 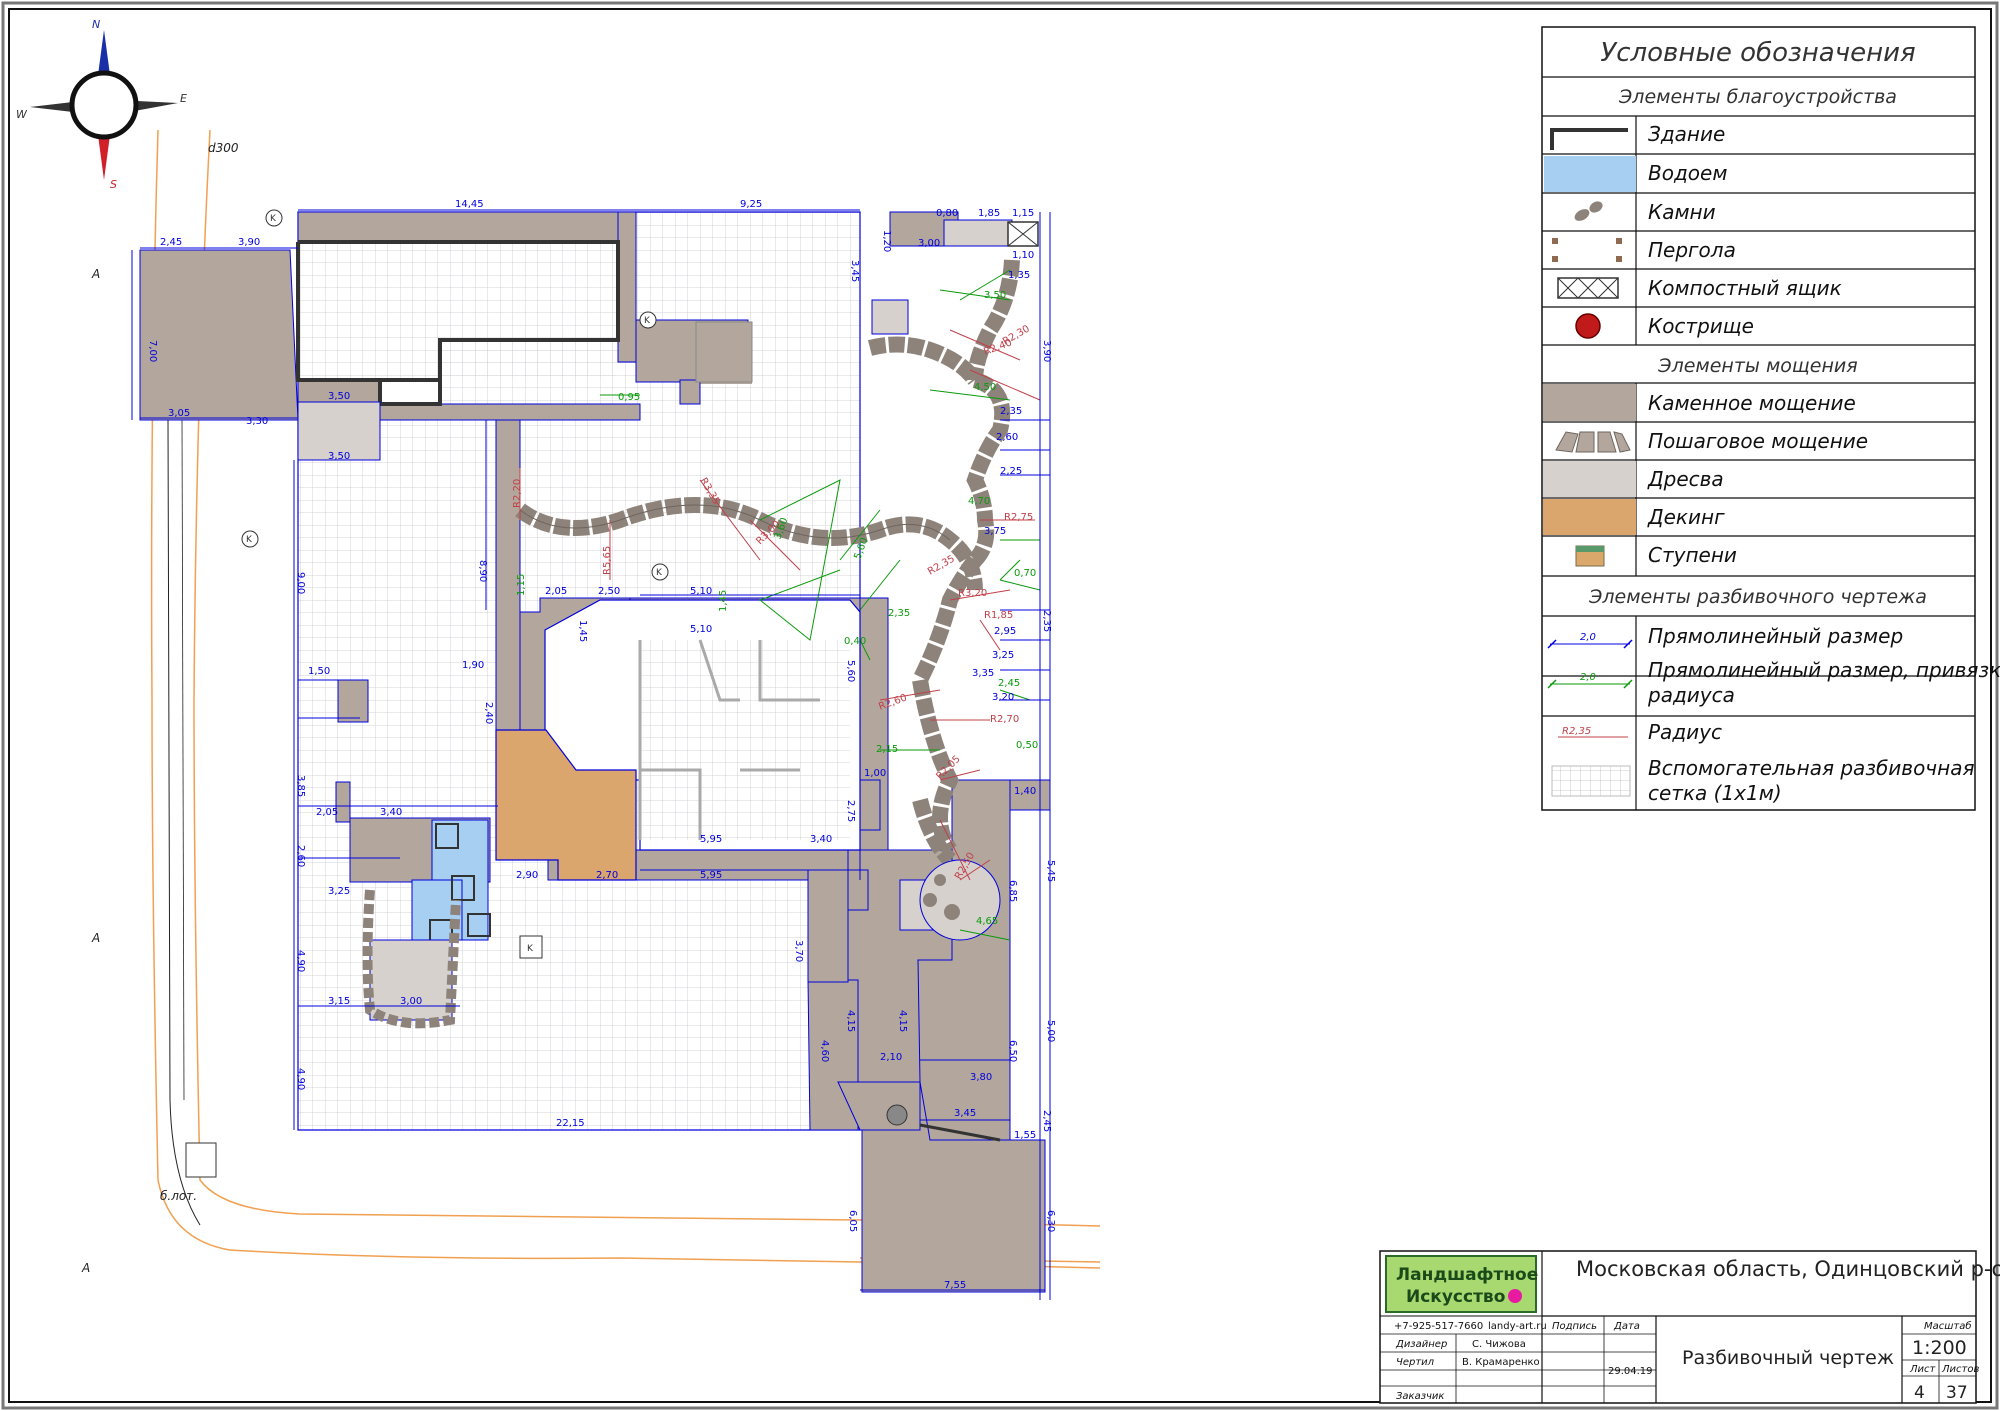 What do you see at coordinates (1012, 1051) in the screenshot?
I see `dim-650: 6,50` at bounding box center [1012, 1051].